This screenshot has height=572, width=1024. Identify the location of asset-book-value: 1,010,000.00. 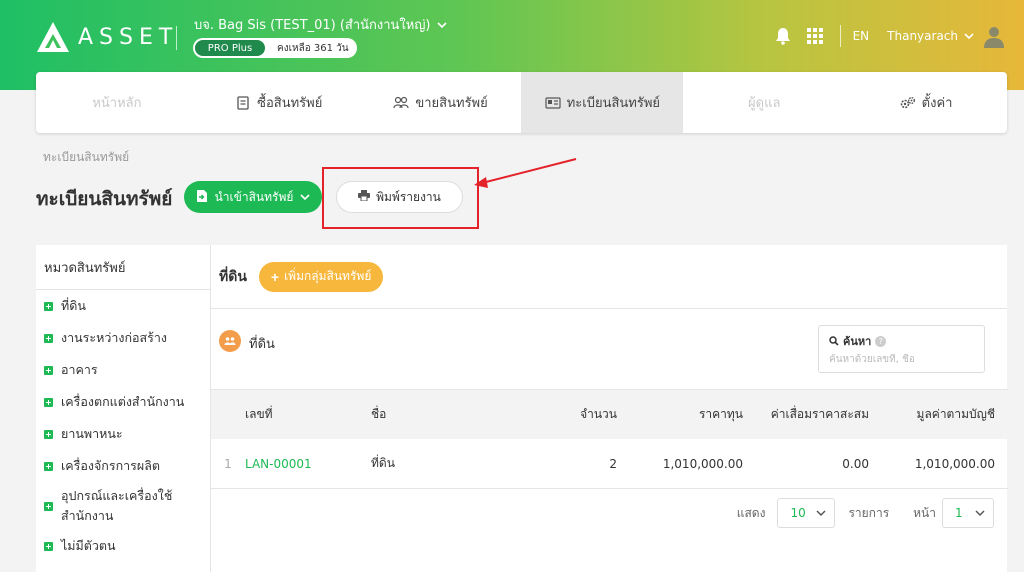
(954, 463).